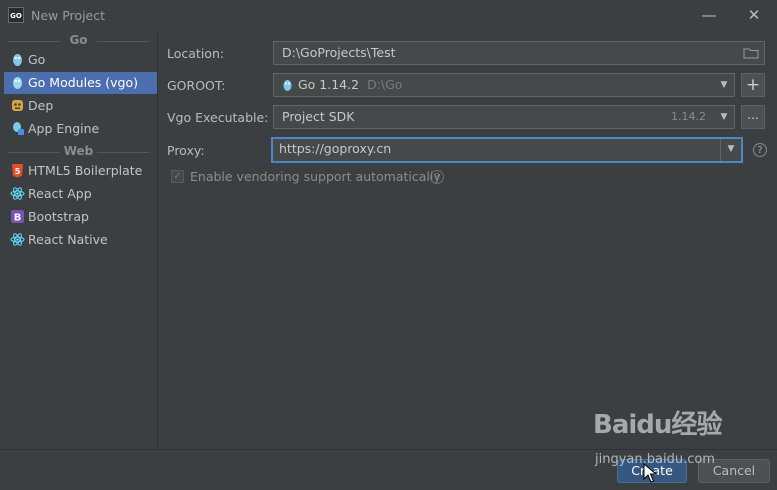  I want to click on app-engine-icon, so click(18, 128).